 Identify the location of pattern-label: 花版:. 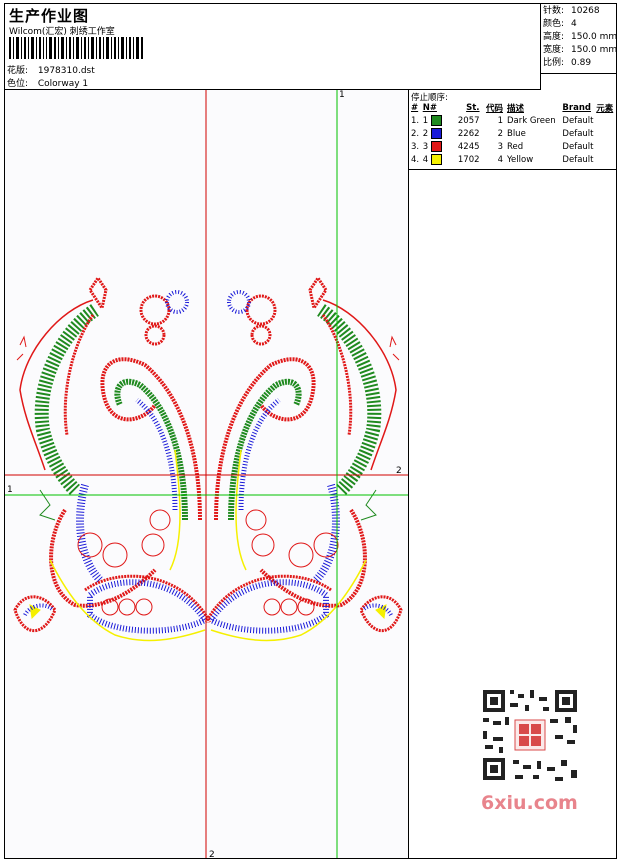
(18, 71).